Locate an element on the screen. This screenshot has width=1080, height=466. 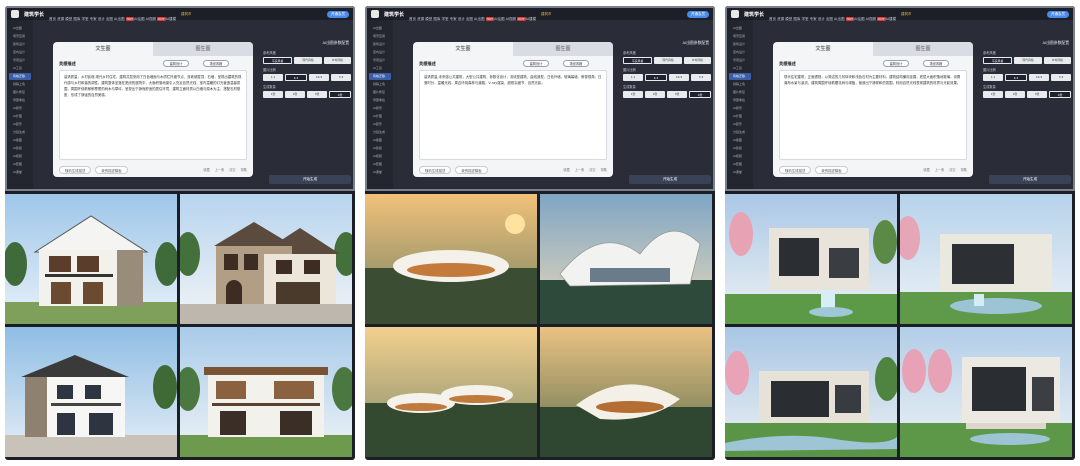
parametric-disc-sunset is located at coordinates (451, 259).